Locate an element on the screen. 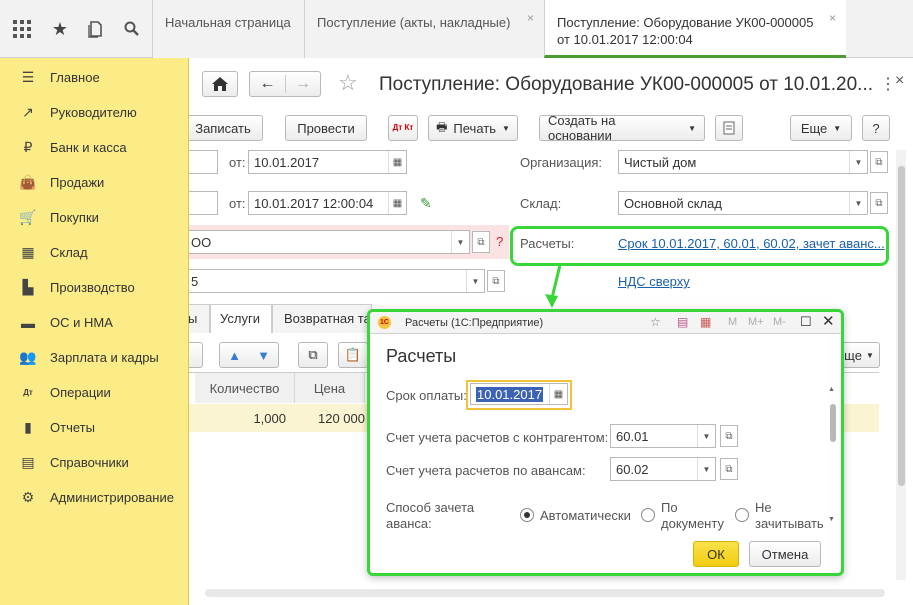  memory-plus-button: M+ is located at coordinates (756, 322).